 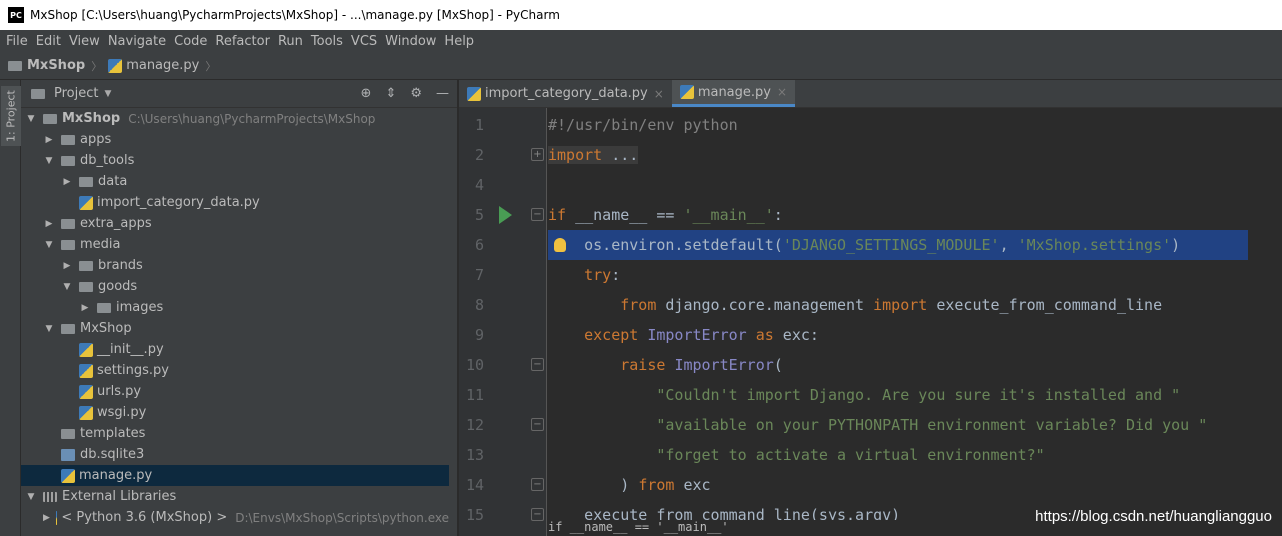 What do you see at coordinates (479, 335) in the screenshot?
I see `line-number: 9` at bounding box center [479, 335].